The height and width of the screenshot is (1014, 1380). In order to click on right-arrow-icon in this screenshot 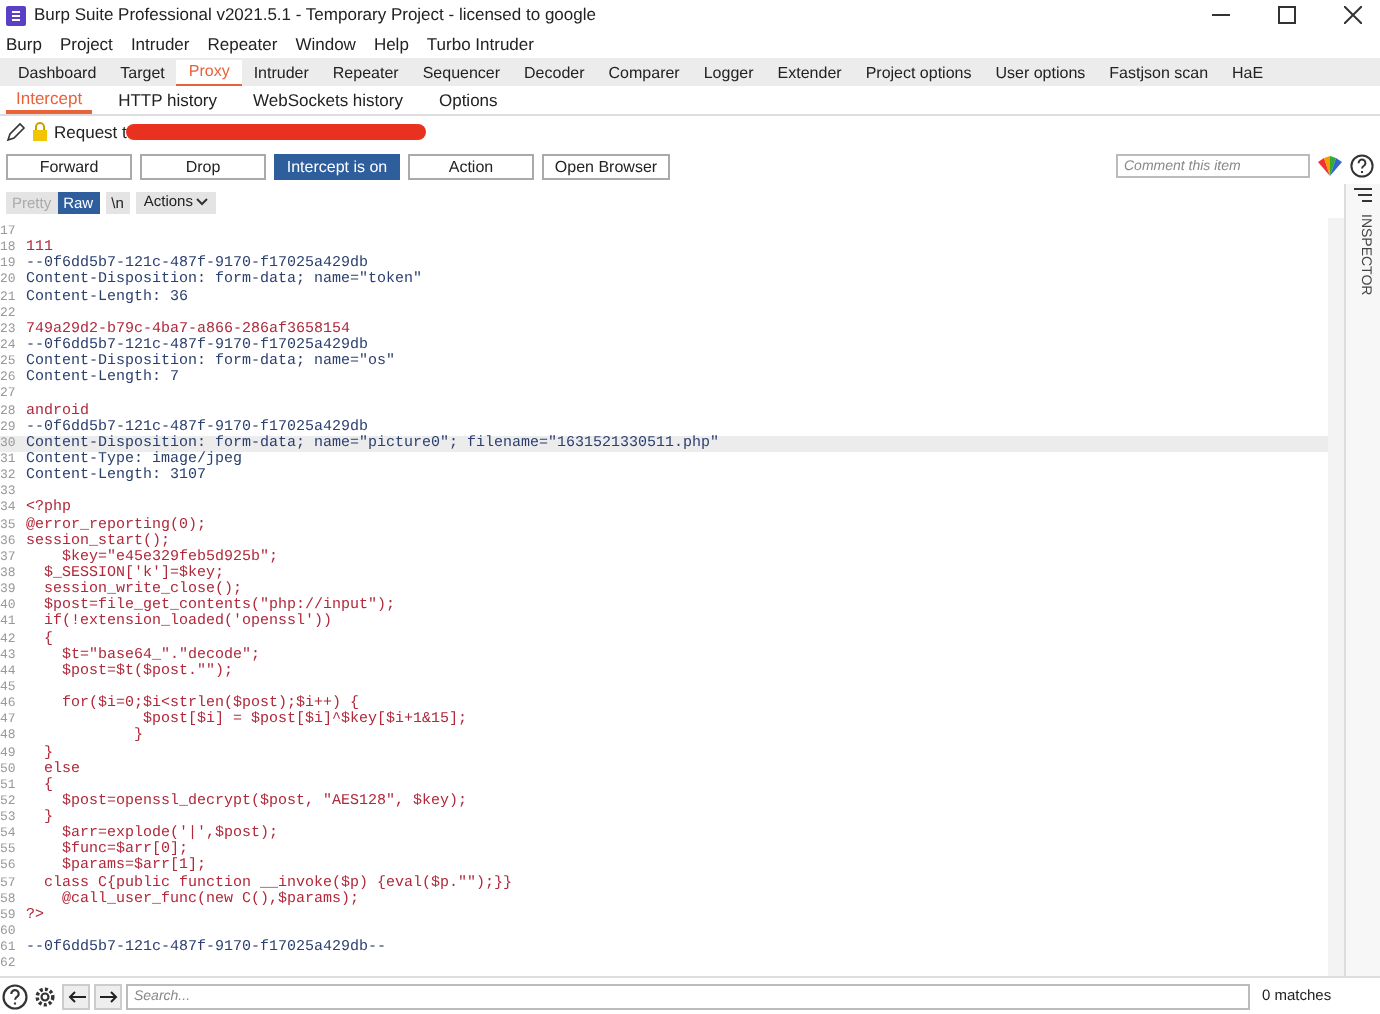, I will do `click(108, 996)`.